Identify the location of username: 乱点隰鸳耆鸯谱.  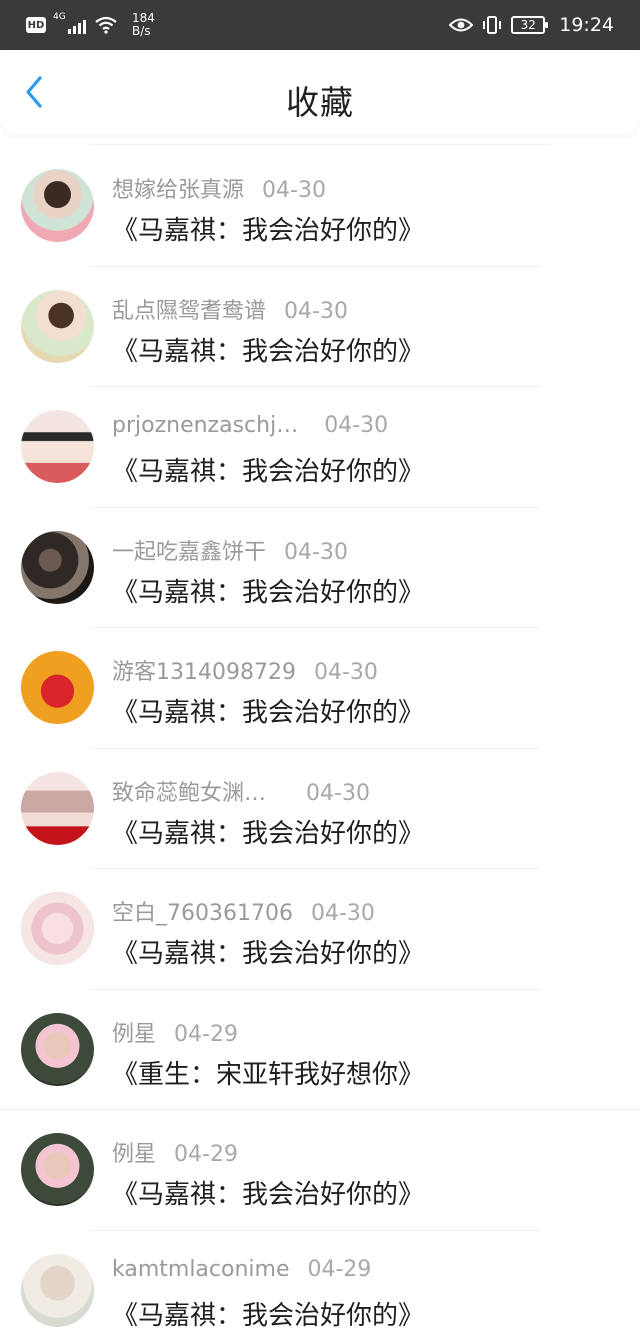
(189, 309).